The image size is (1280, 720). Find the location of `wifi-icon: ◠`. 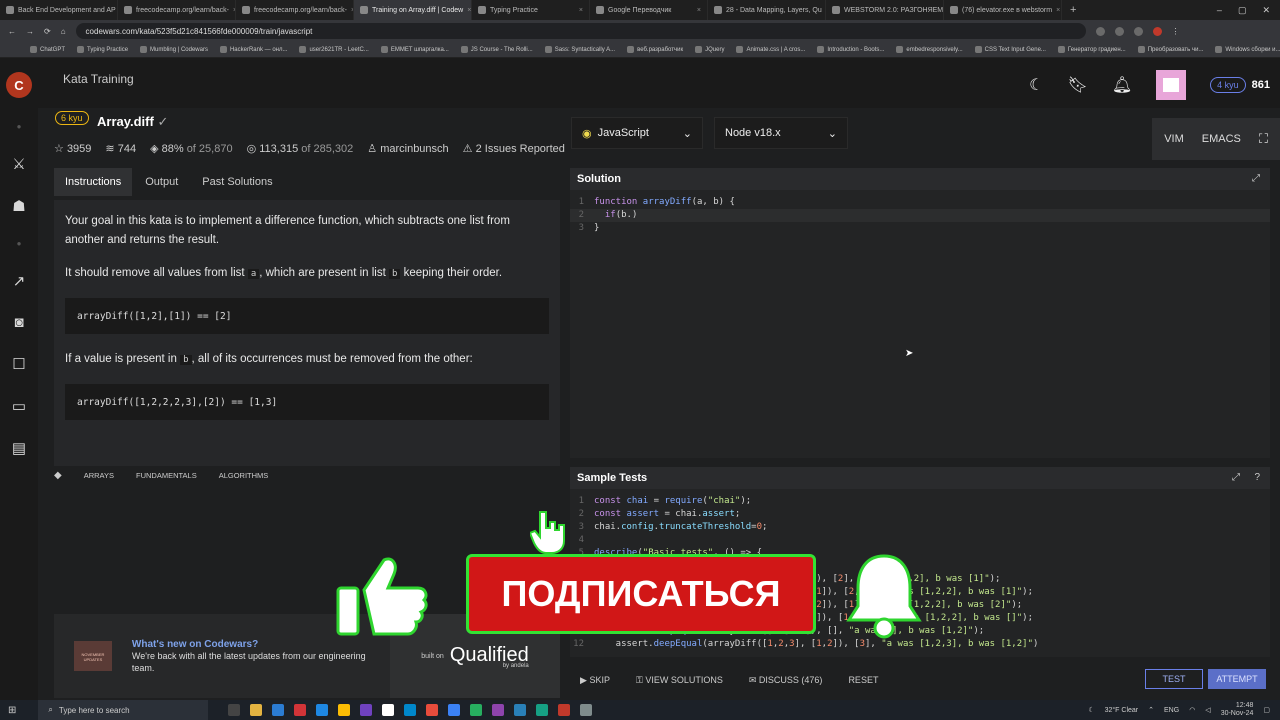

wifi-icon: ◠ is located at coordinates (1192, 710).